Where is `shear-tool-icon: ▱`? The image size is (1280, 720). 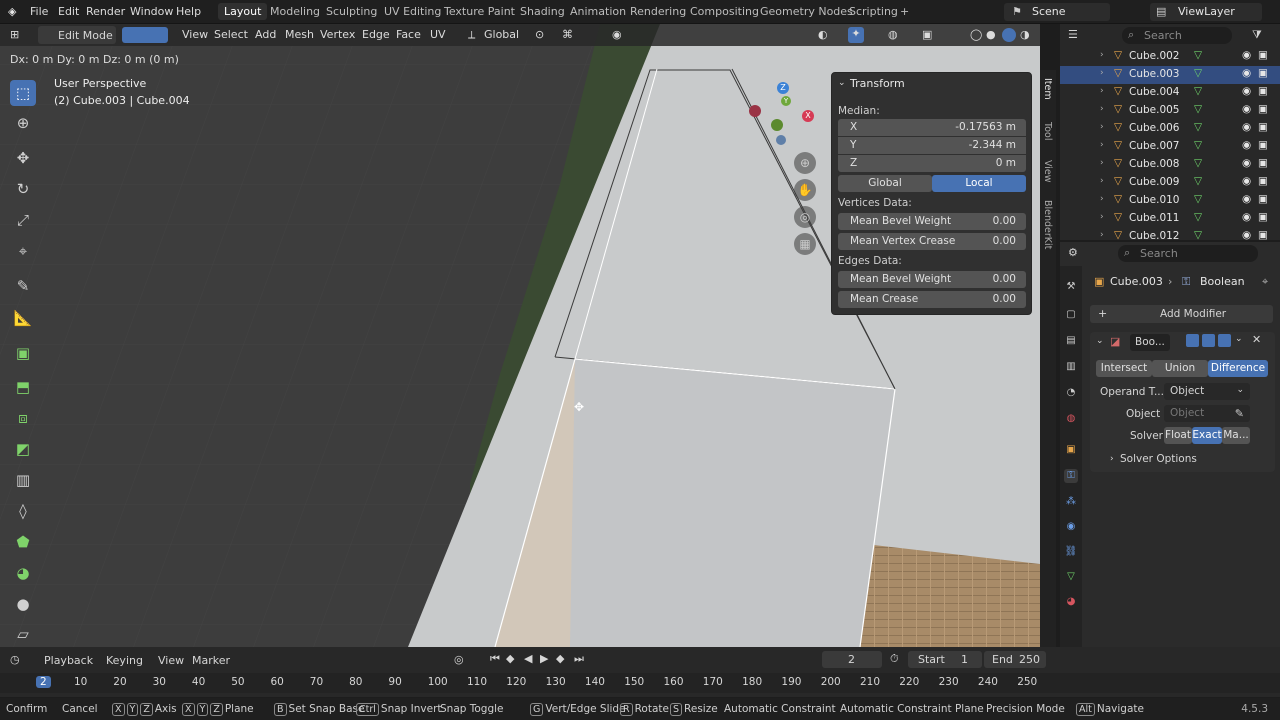
shear-tool-icon: ▱ is located at coordinates (23, 634).